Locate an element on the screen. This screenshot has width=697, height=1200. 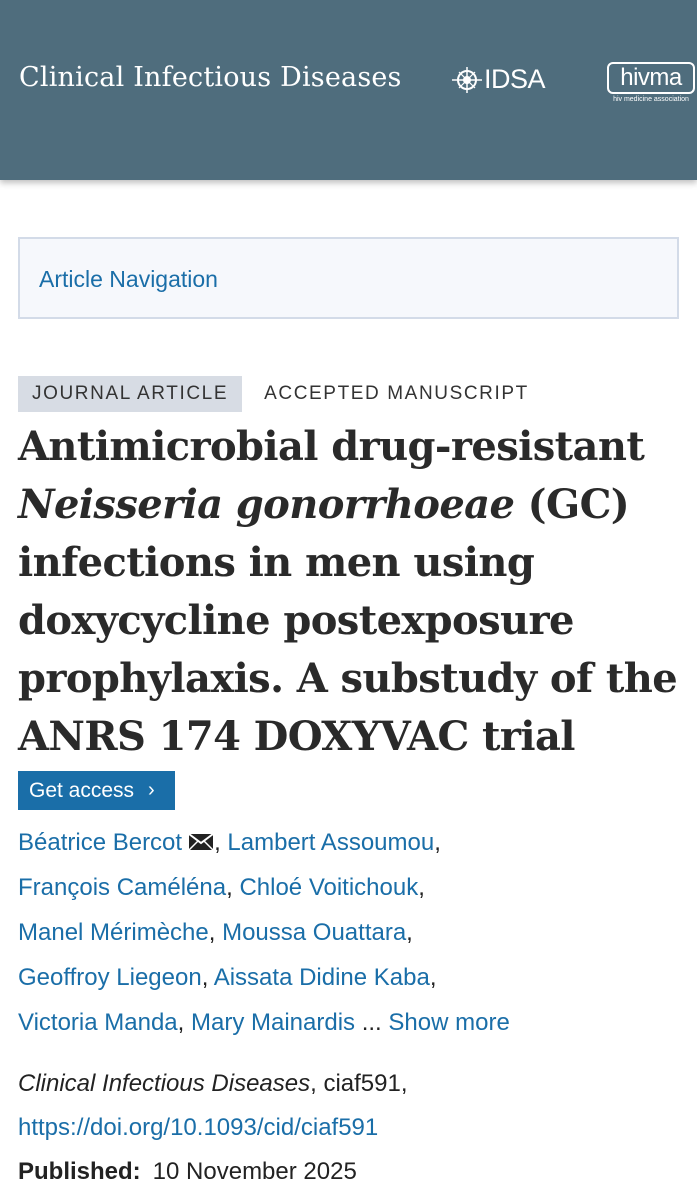
title-part-1: Antimicrobial drug-resistant is located at coordinates (331, 446).